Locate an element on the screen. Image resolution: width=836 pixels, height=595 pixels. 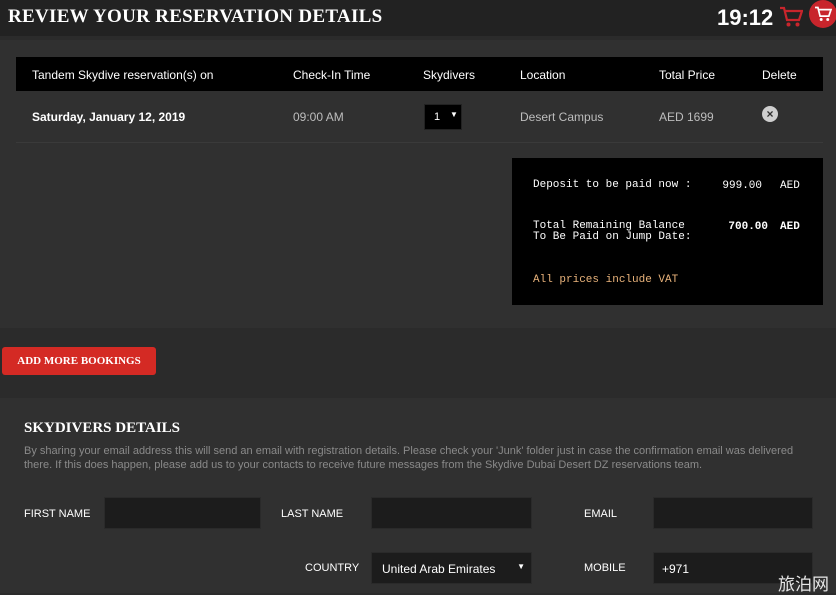
deposit-currency: AED is located at coordinates (790, 186).